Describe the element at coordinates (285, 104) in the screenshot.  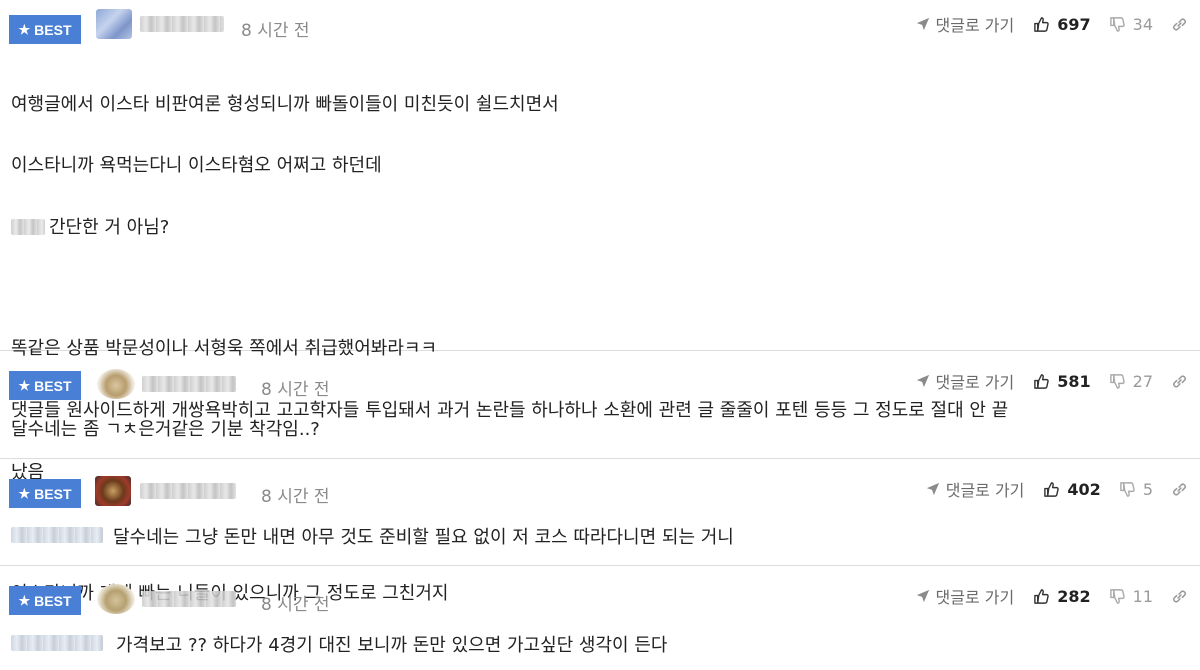
I see `comment-line: 여행글에서 이스타 비판여론 형성되니까 빠돌이들이 미친듯이 쉴드치면서` at that location.